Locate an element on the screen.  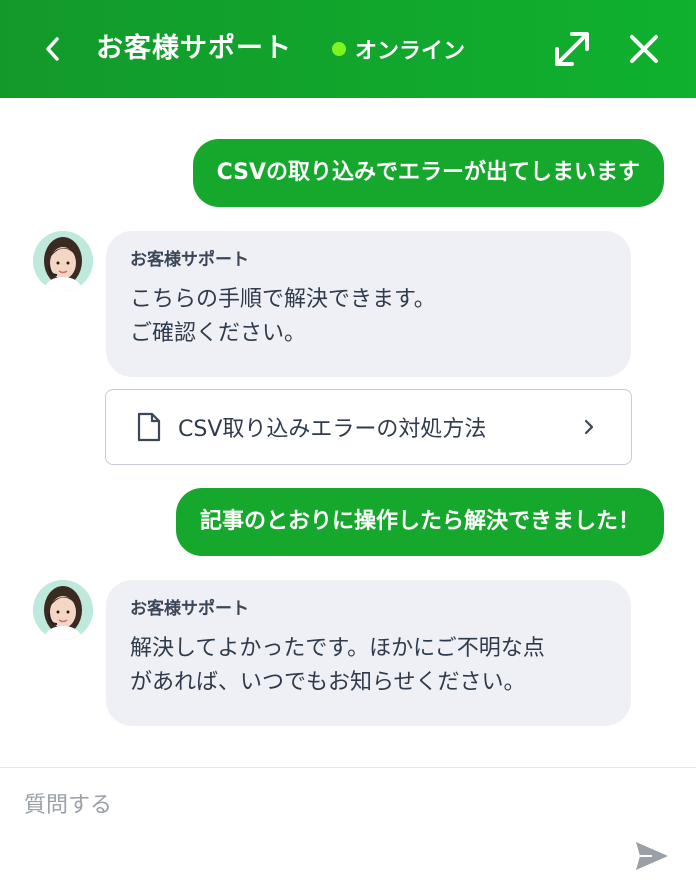
online-indicator is located at coordinates (339, 49).